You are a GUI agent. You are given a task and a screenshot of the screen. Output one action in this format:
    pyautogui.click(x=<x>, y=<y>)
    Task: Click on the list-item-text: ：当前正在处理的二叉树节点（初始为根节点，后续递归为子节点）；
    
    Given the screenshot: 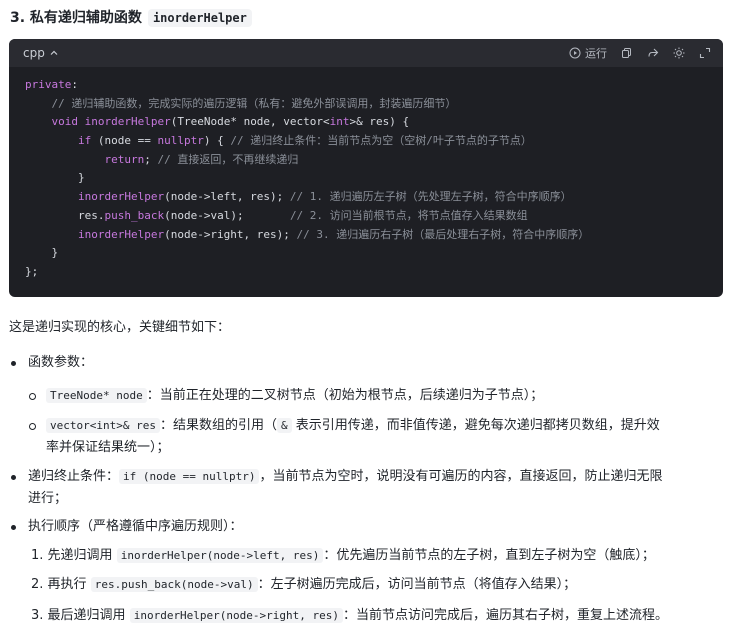 What is the action you would take?
    pyautogui.click(x=345, y=395)
    